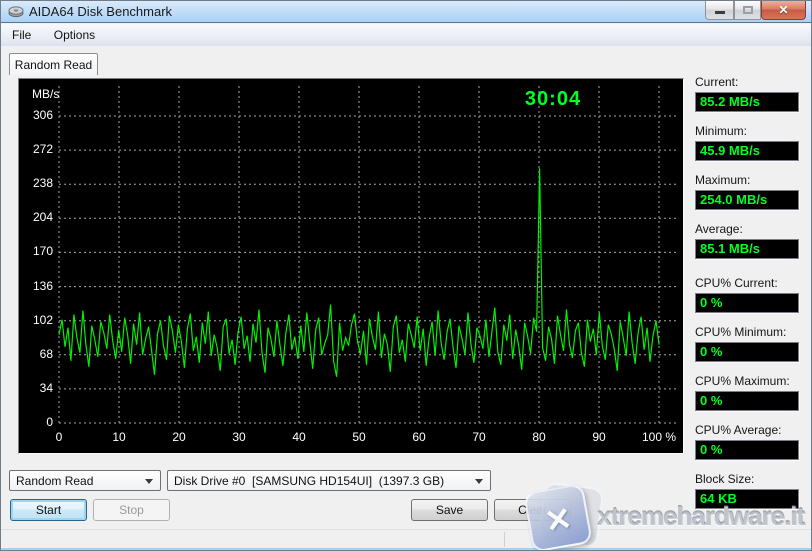 This screenshot has width=812, height=551. I want to click on stat-maximum: Maximum: 254.0 MB/s, so click(747, 191).